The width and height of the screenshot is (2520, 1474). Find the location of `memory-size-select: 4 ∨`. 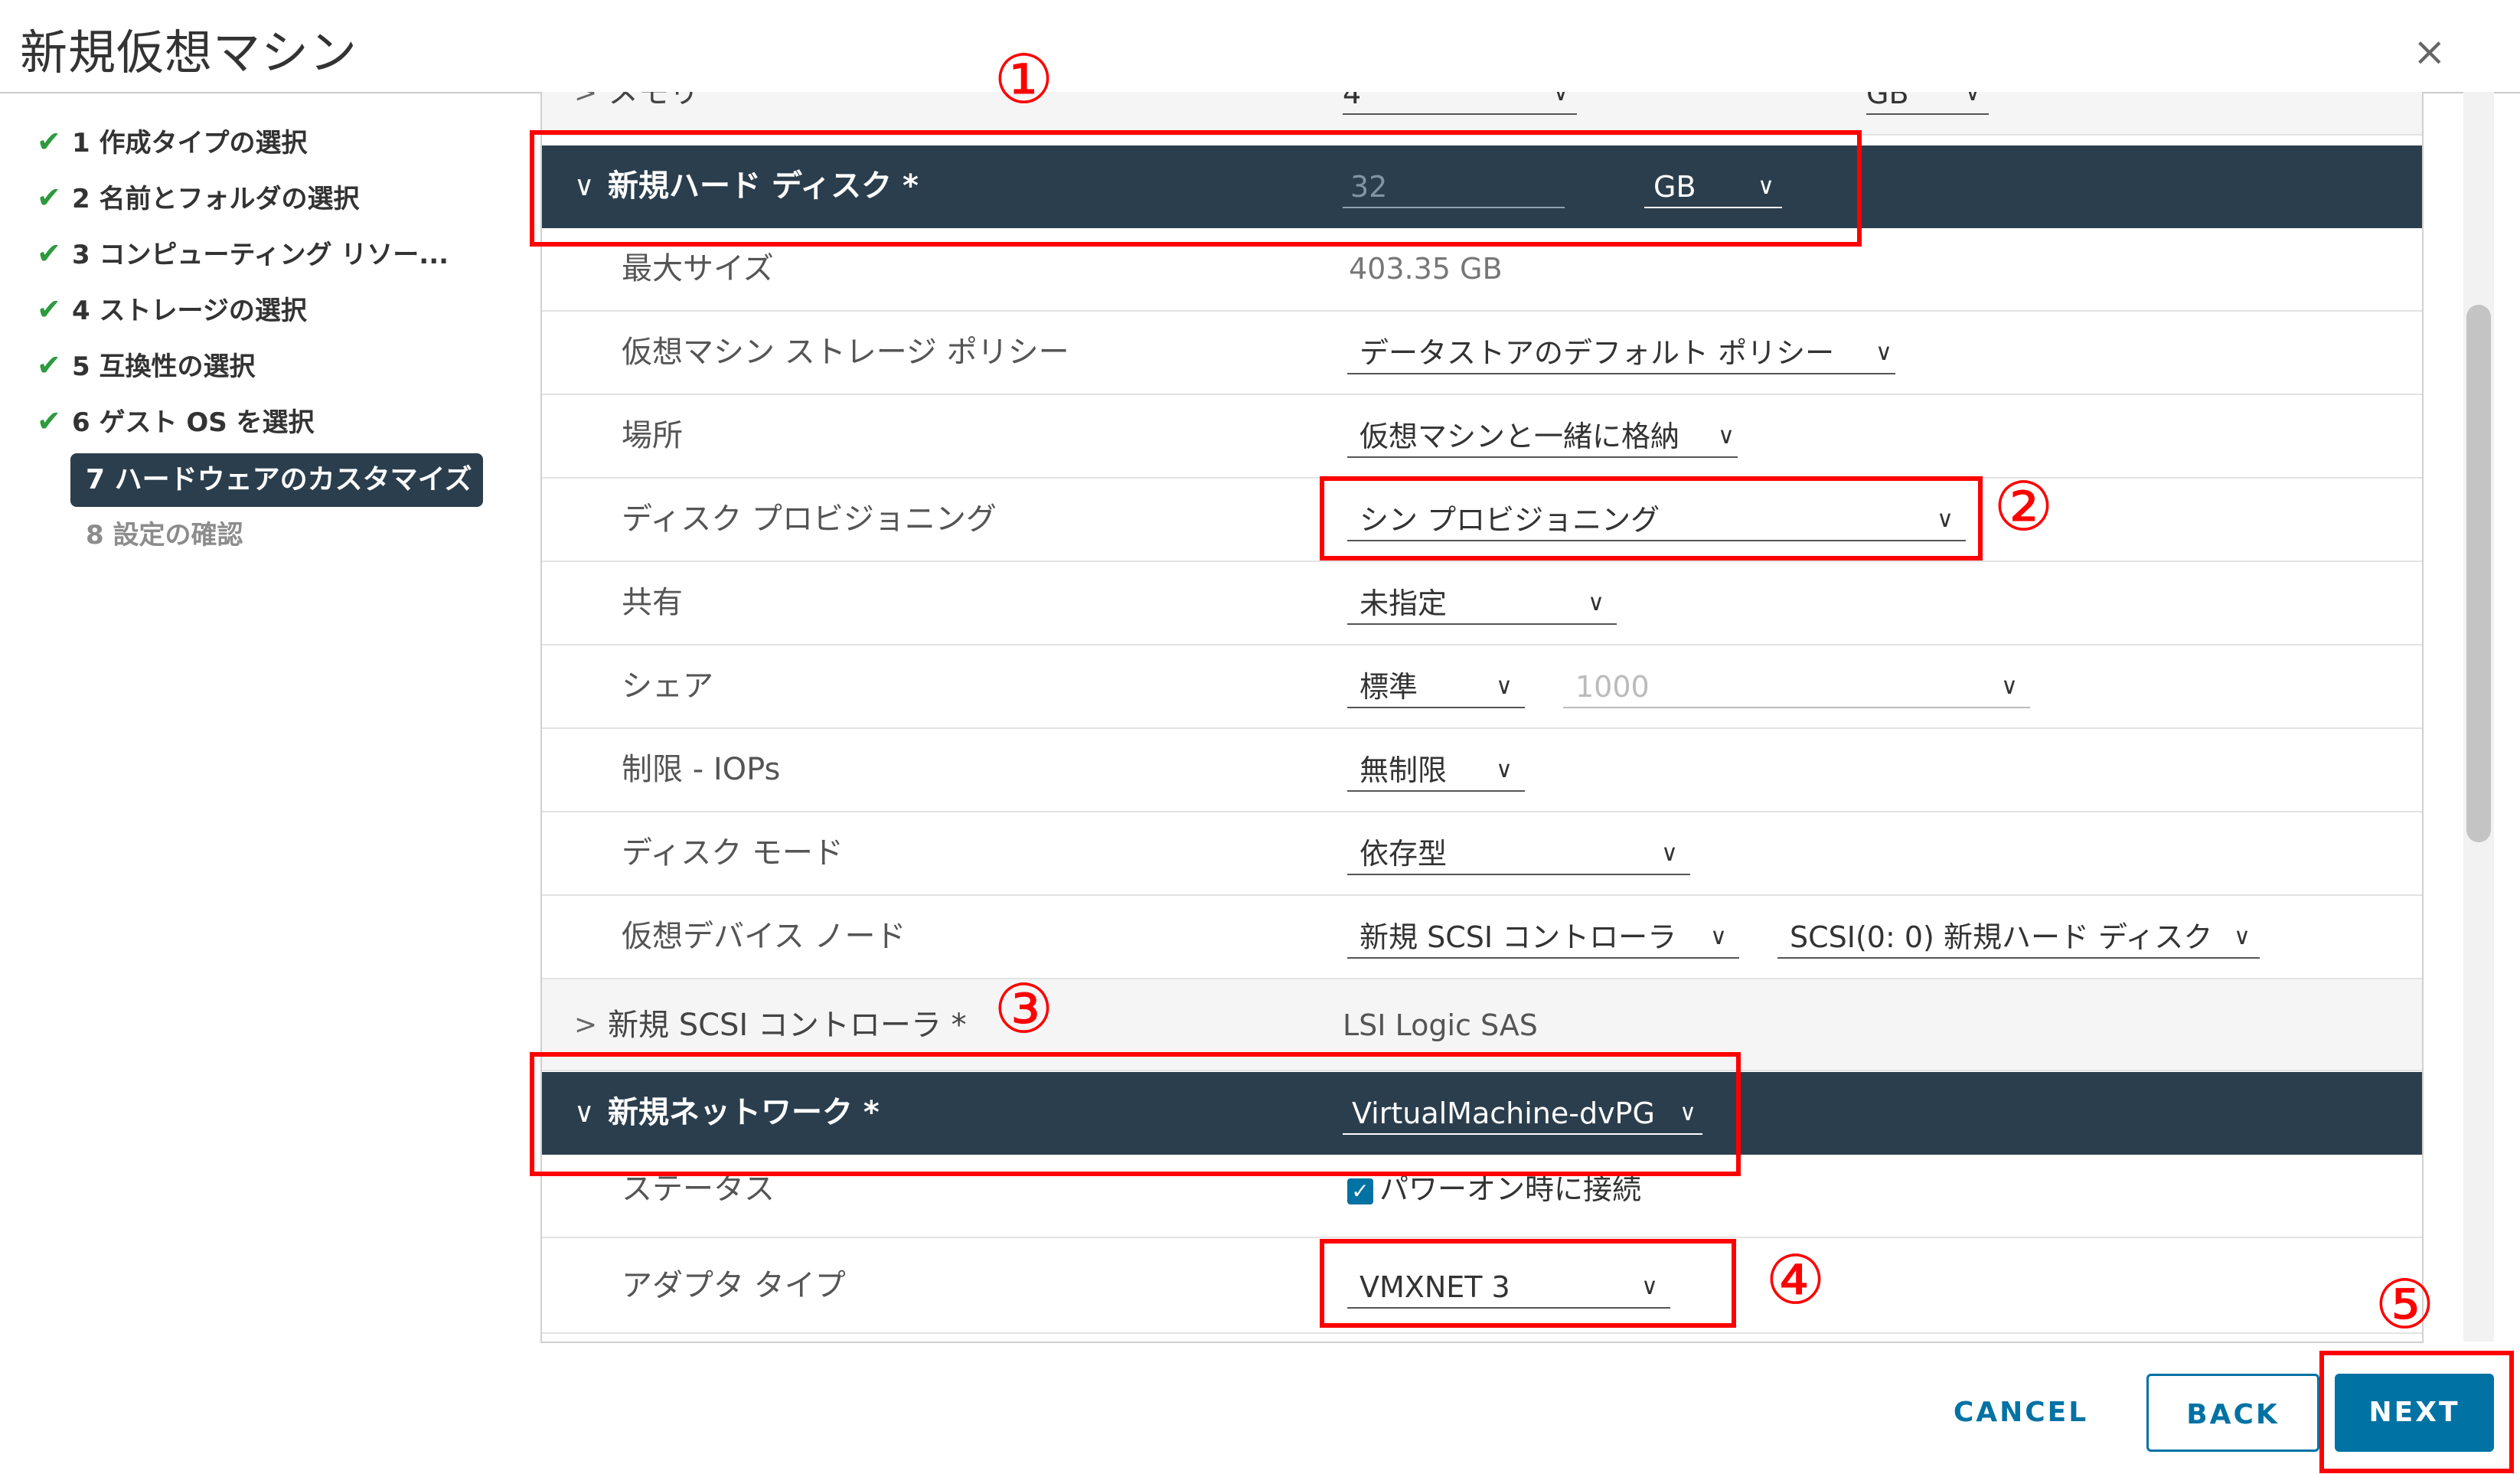

memory-size-select: 4 ∨ is located at coordinates (1460, 104).